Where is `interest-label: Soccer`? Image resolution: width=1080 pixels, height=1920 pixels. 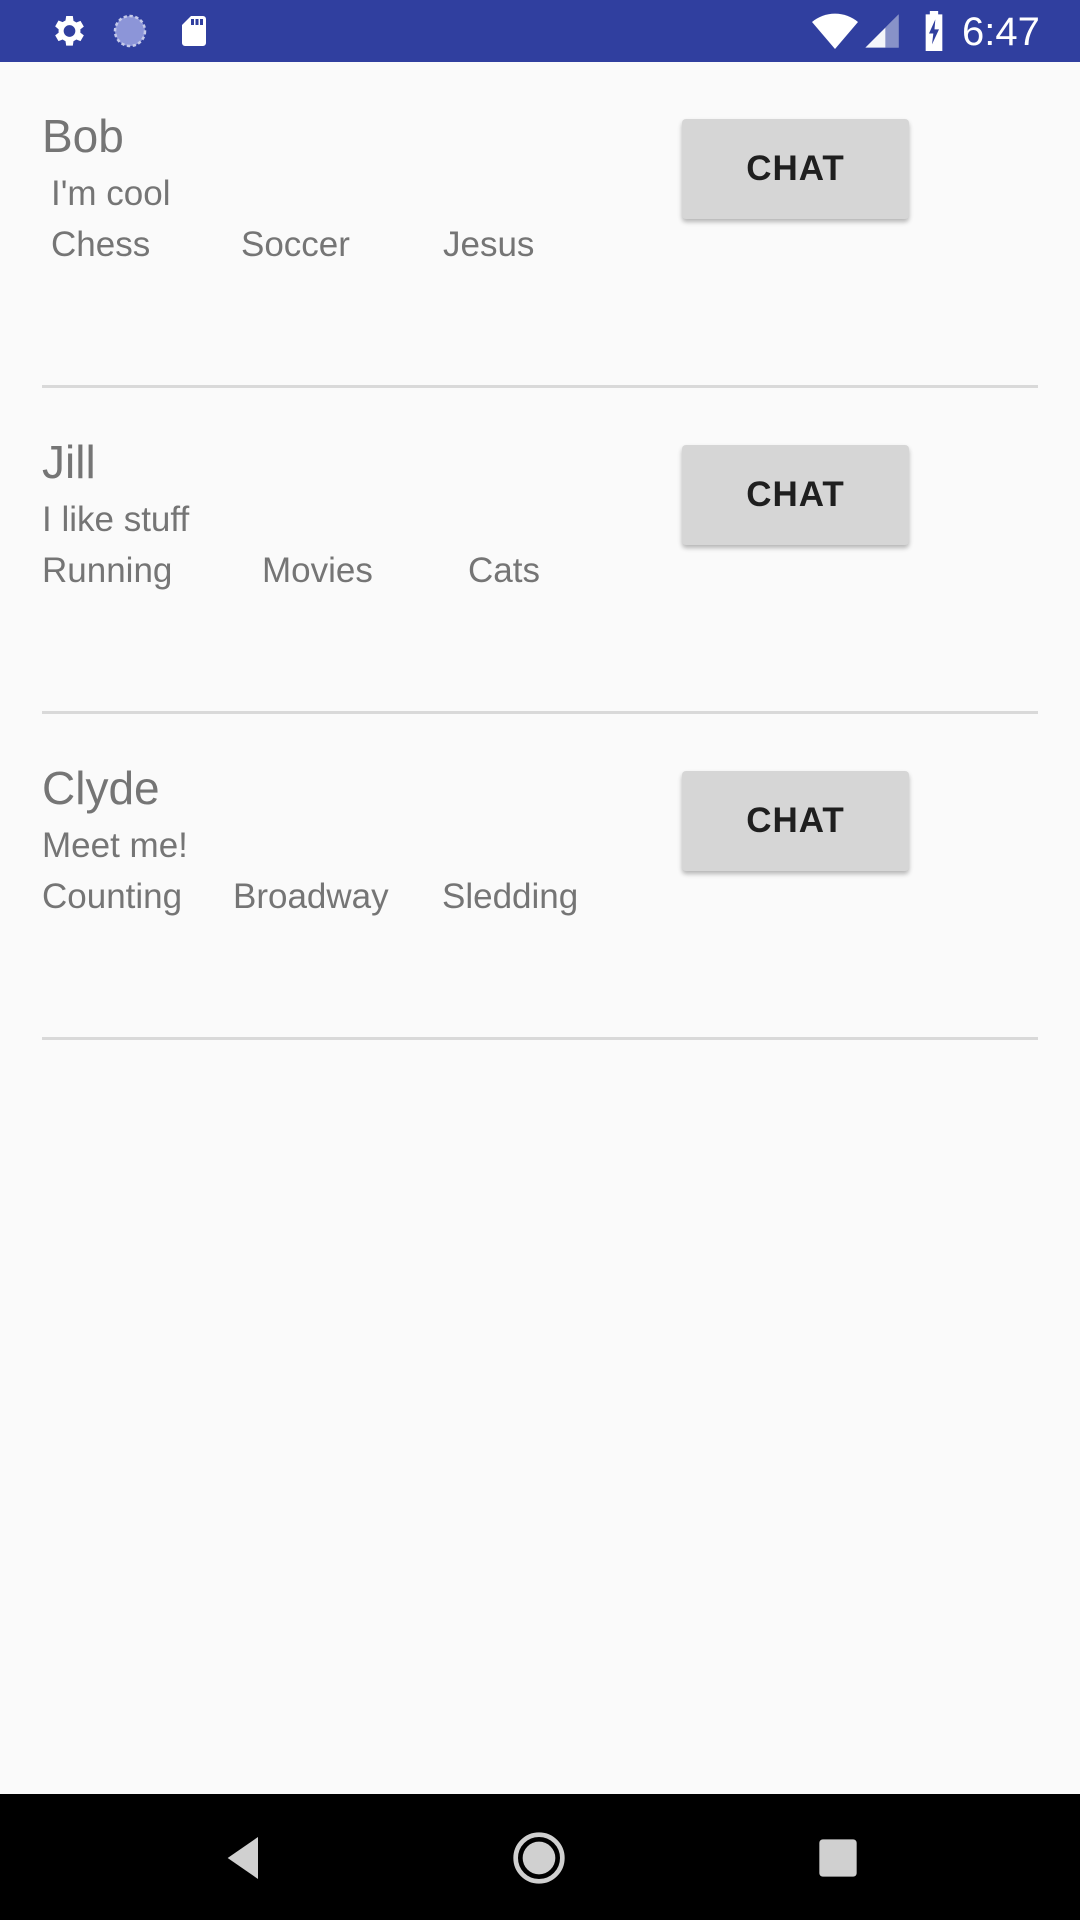 interest-label: Soccer is located at coordinates (295, 244).